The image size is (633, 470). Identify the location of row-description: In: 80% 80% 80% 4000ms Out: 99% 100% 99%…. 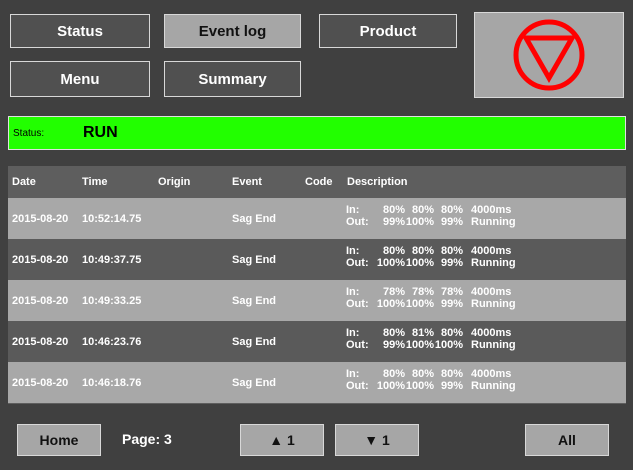
(443, 216).